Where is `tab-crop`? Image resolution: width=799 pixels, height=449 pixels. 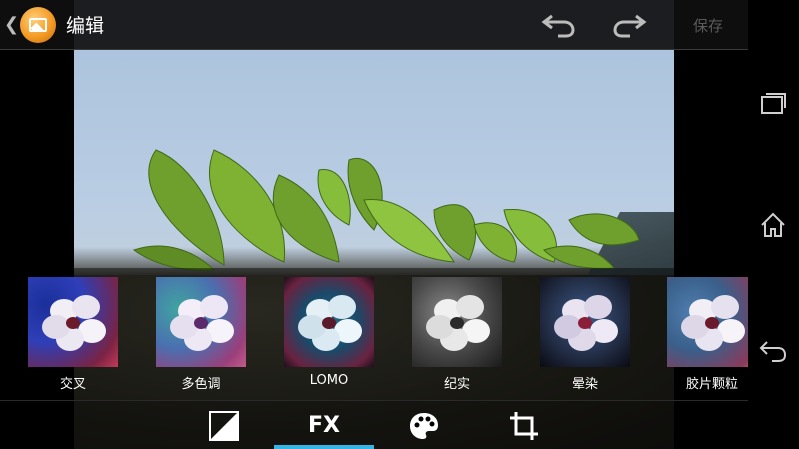
tab-crop is located at coordinates (524, 425).